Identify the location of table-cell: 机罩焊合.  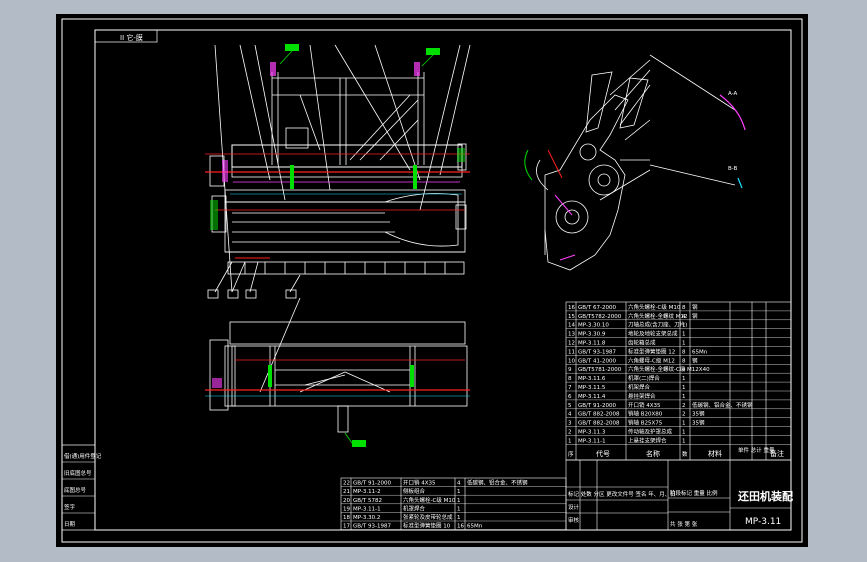
(414, 508).